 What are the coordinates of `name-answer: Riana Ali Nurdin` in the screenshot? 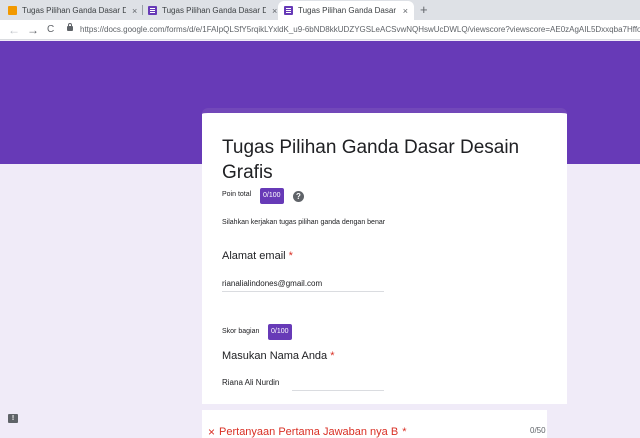 It's located at (251, 382).